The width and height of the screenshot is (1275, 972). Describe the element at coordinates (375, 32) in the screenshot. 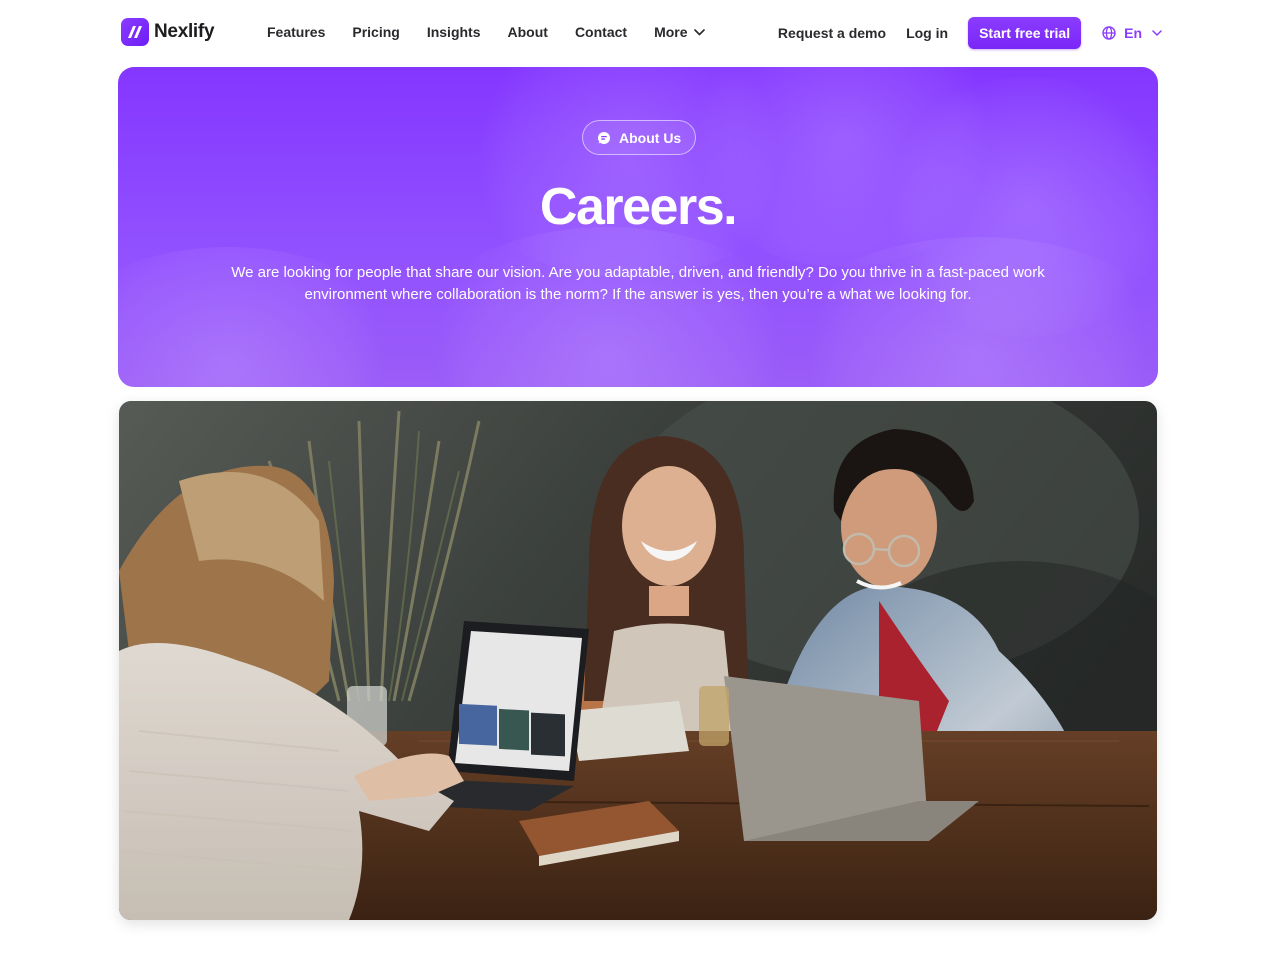

I see `nav-link-pricing: Pricing` at that location.